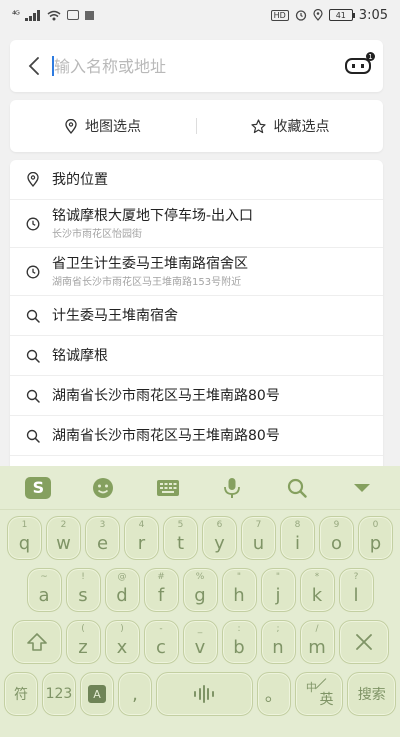 This screenshot has height=737, width=400. I want to click on back-button, so click(34, 66).